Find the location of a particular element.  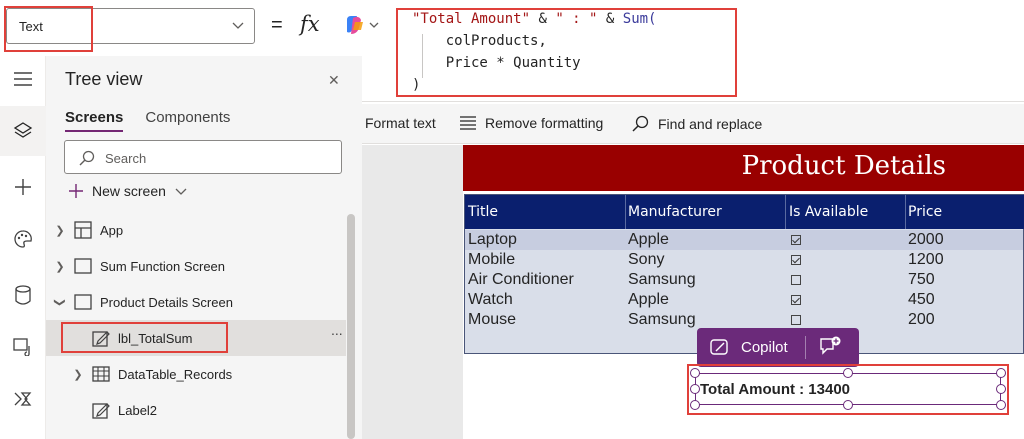

format-text-label: Format text is located at coordinates (400, 123).